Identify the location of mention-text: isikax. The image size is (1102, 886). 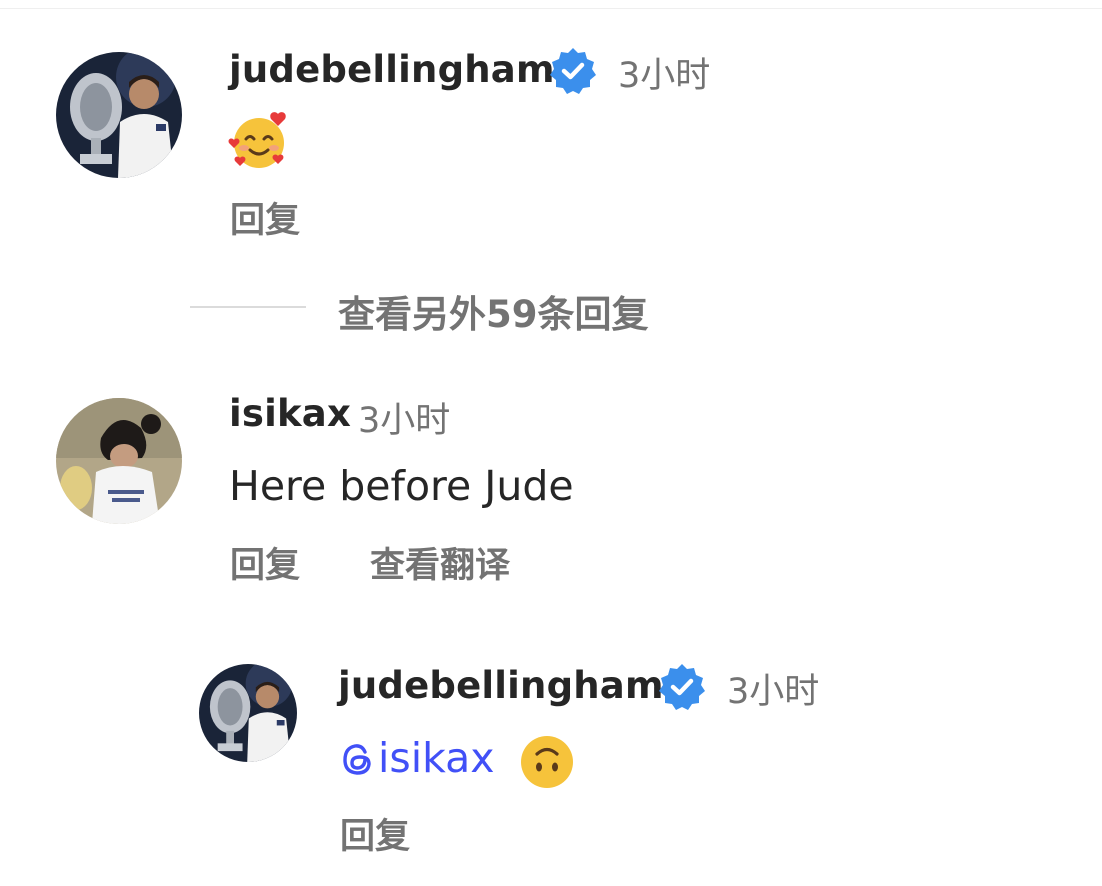
(436, 758).